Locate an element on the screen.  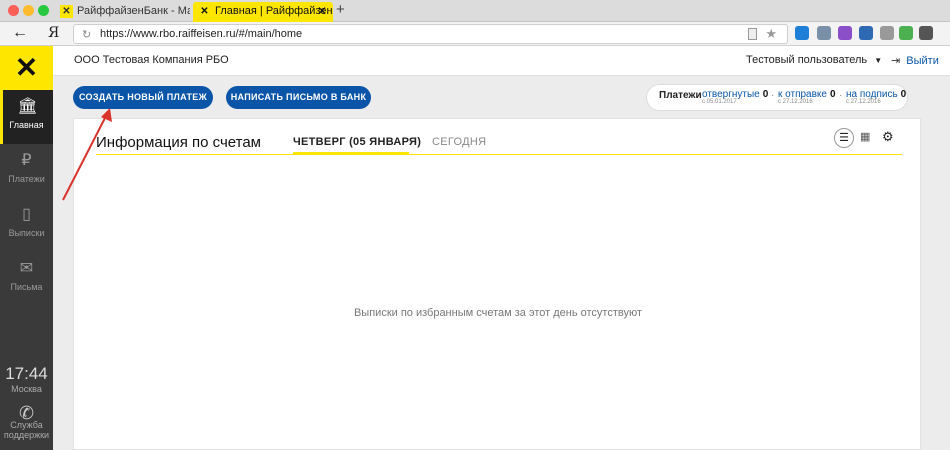
annotation-arrow-icon is located at coordinates (87, 154).